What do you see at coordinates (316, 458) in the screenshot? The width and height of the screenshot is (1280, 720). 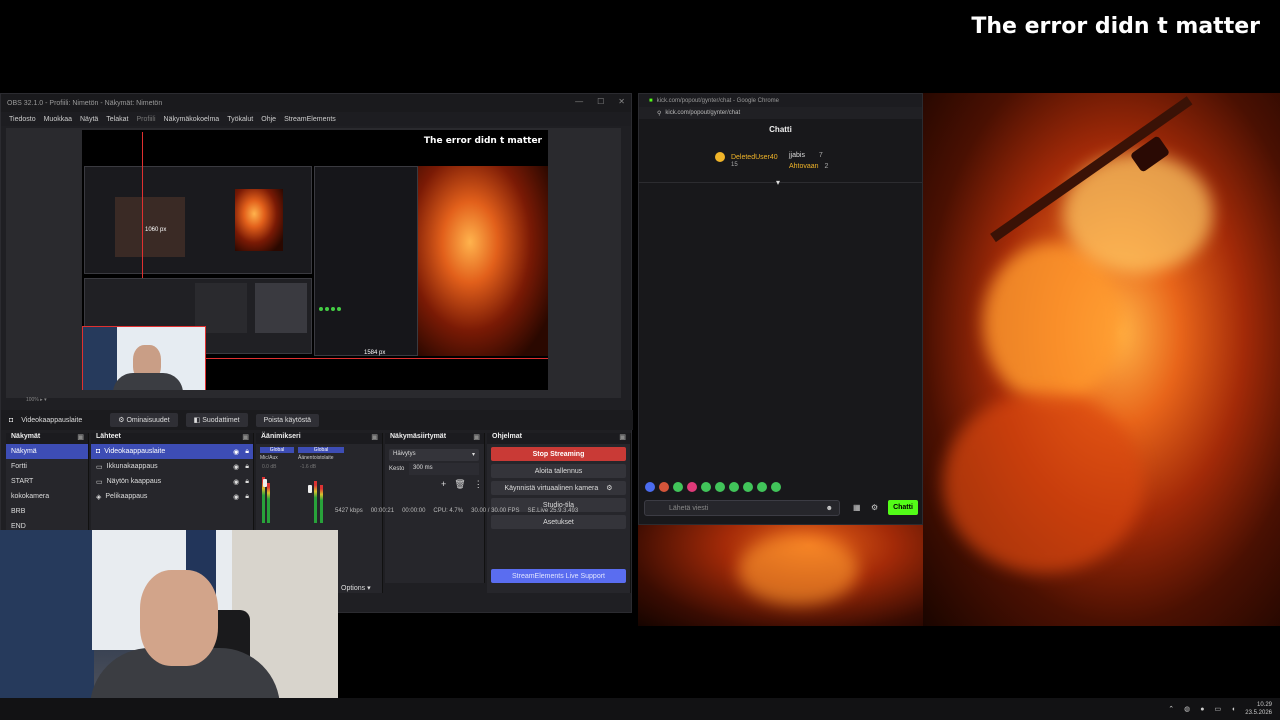 I see `mixer-channel-name: Äänentoistolaite` at bounding box center [316, 458].